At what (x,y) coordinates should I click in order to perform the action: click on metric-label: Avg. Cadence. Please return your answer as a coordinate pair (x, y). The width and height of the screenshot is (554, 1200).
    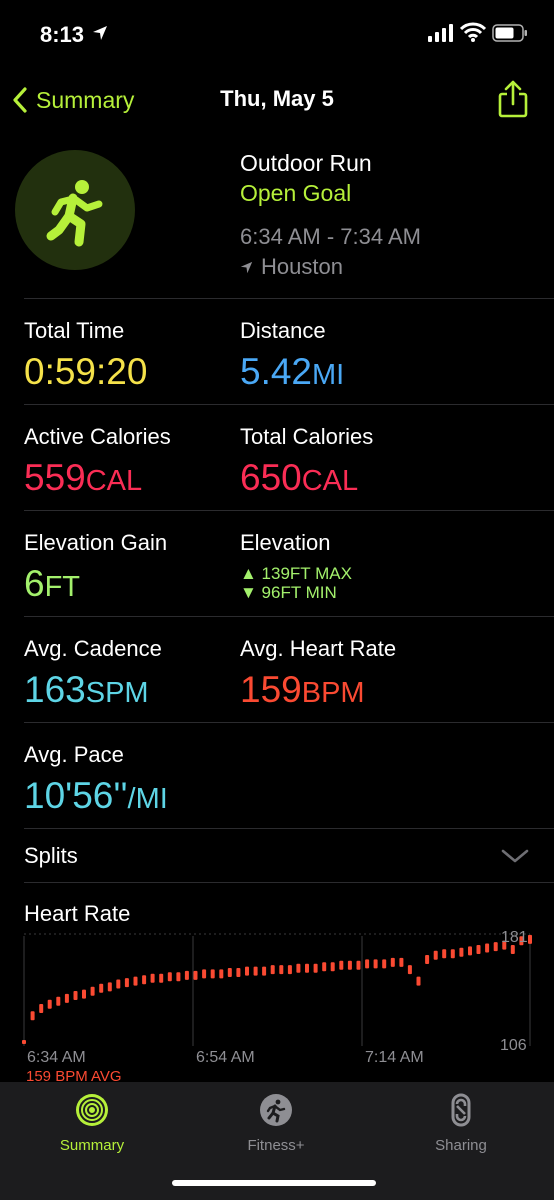
    Looking at the image, I should click on (93, 648).